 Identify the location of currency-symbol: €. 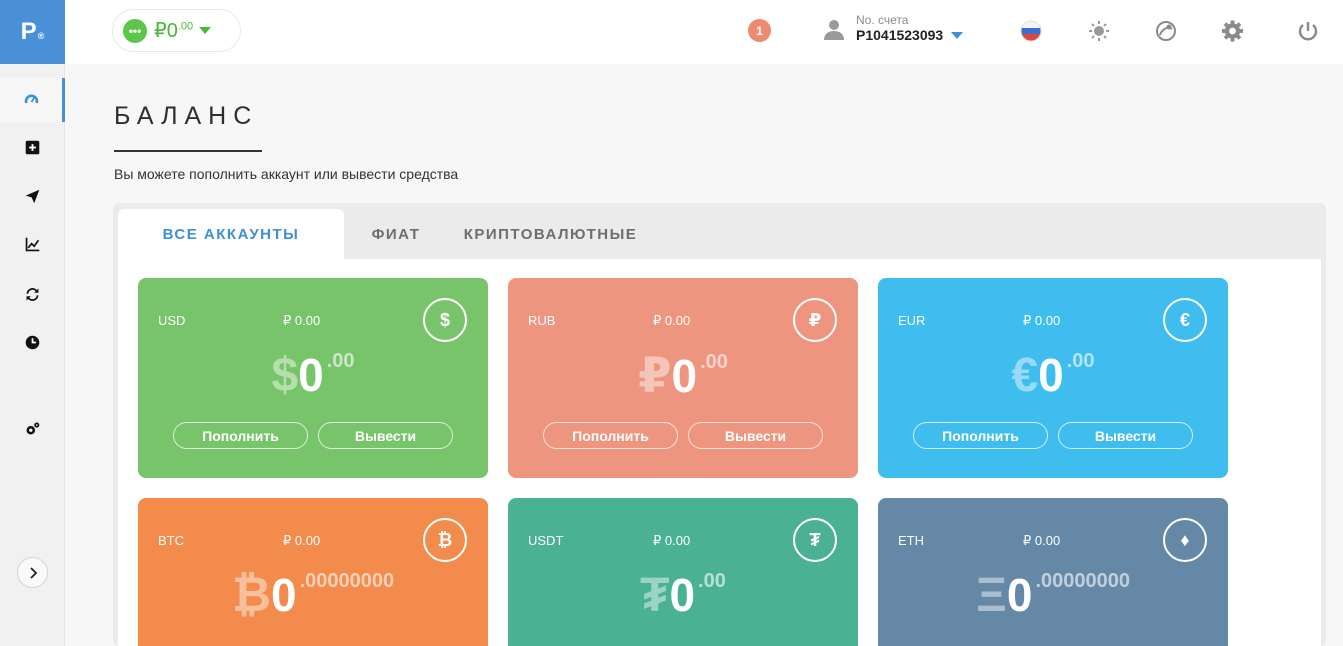
(1025, 375).